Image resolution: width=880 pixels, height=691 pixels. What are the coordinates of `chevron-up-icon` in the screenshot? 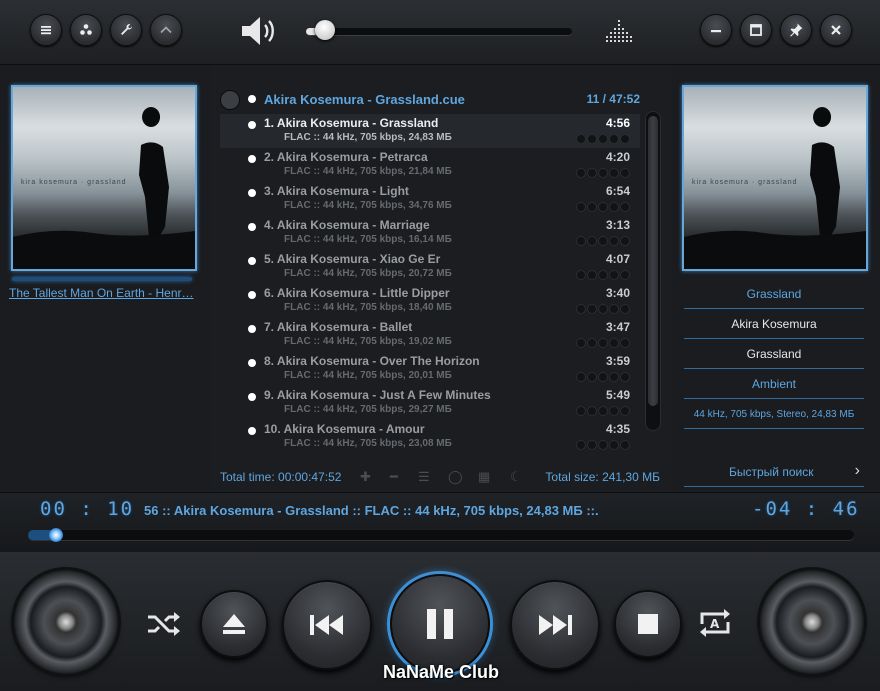 It's located at (166, 30).